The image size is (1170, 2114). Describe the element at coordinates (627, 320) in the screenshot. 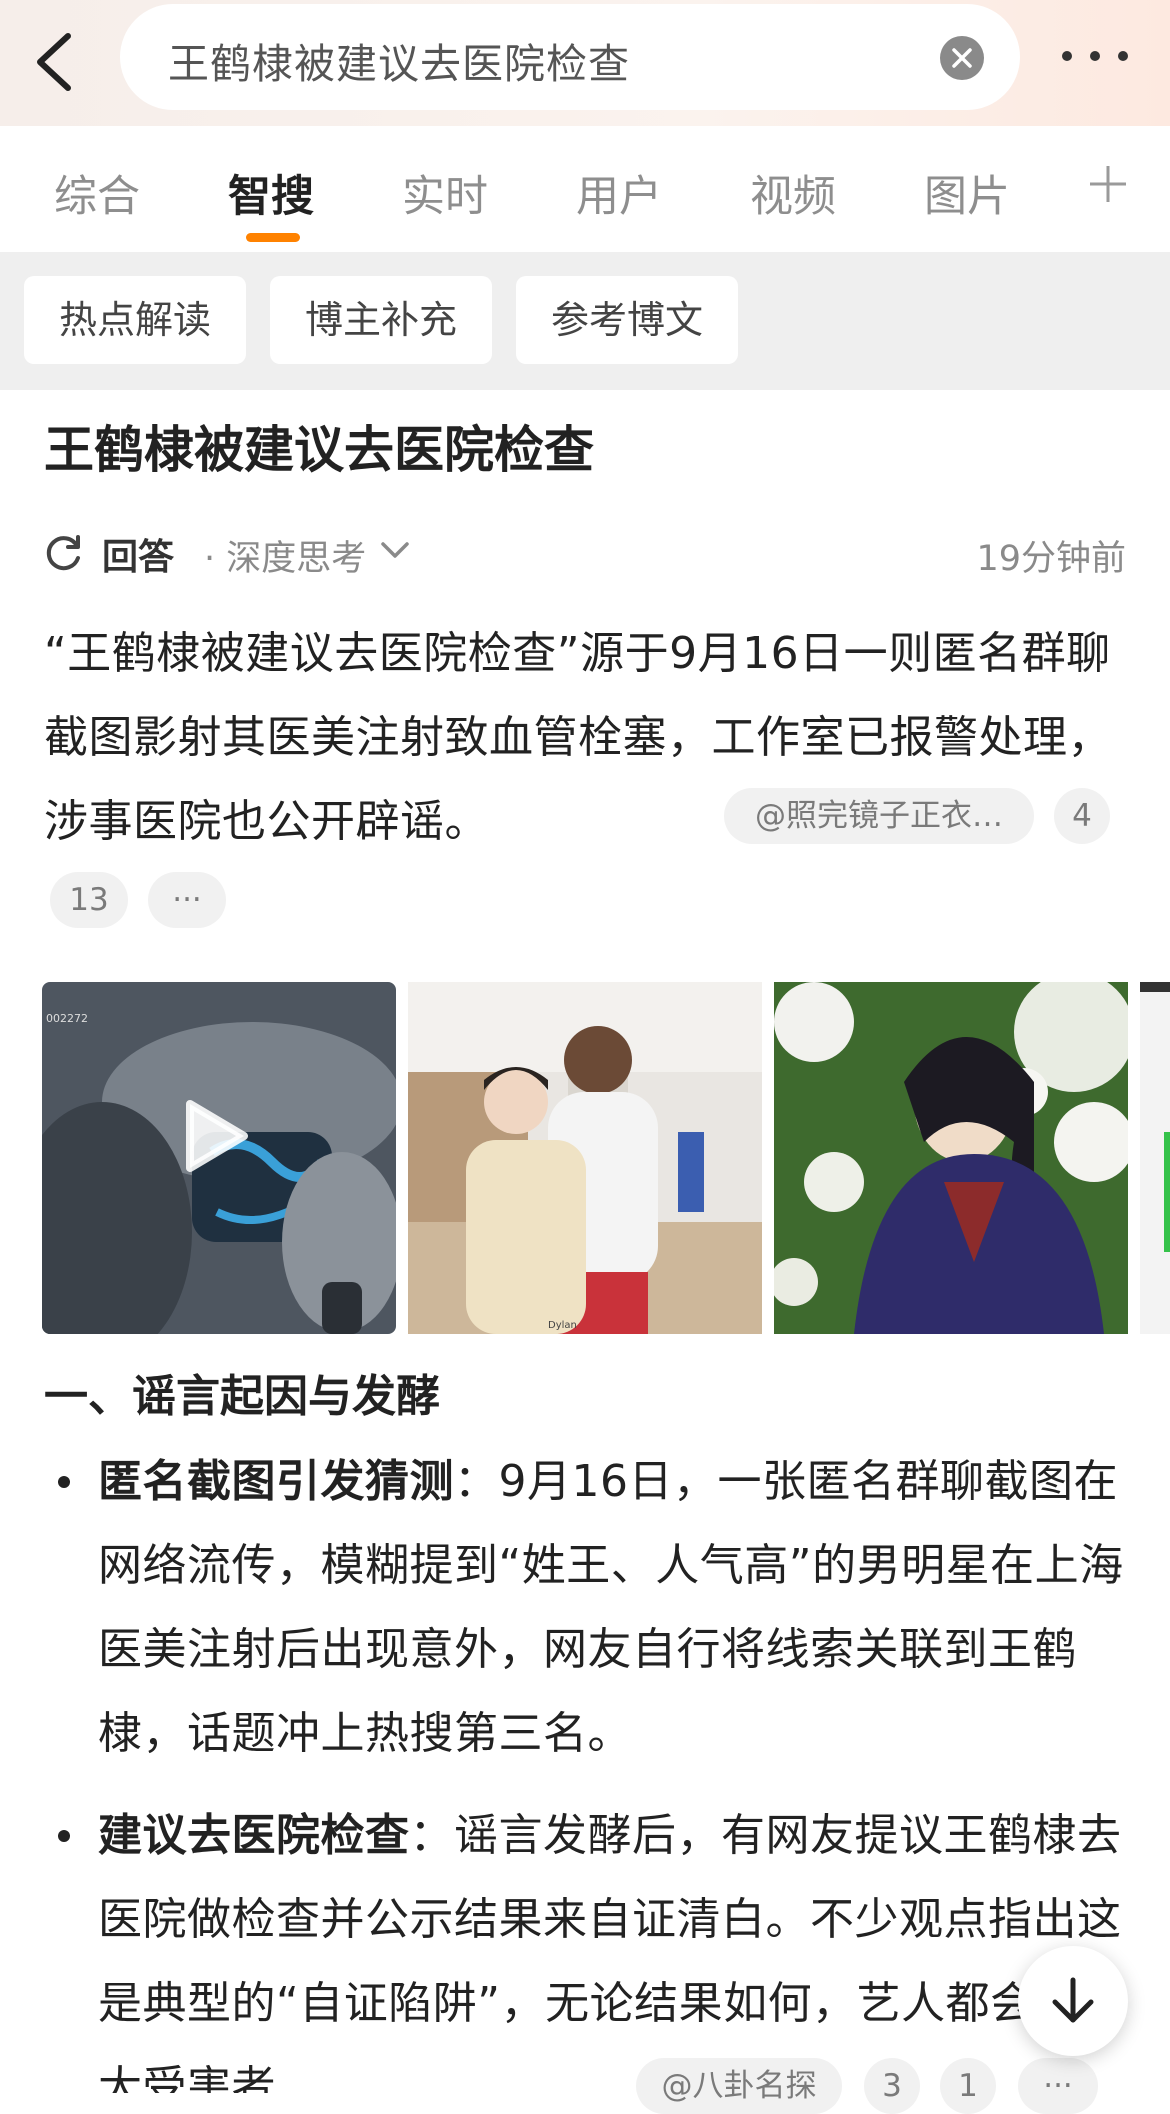

I see `chip-reference-posts: 参考博文` at that location.